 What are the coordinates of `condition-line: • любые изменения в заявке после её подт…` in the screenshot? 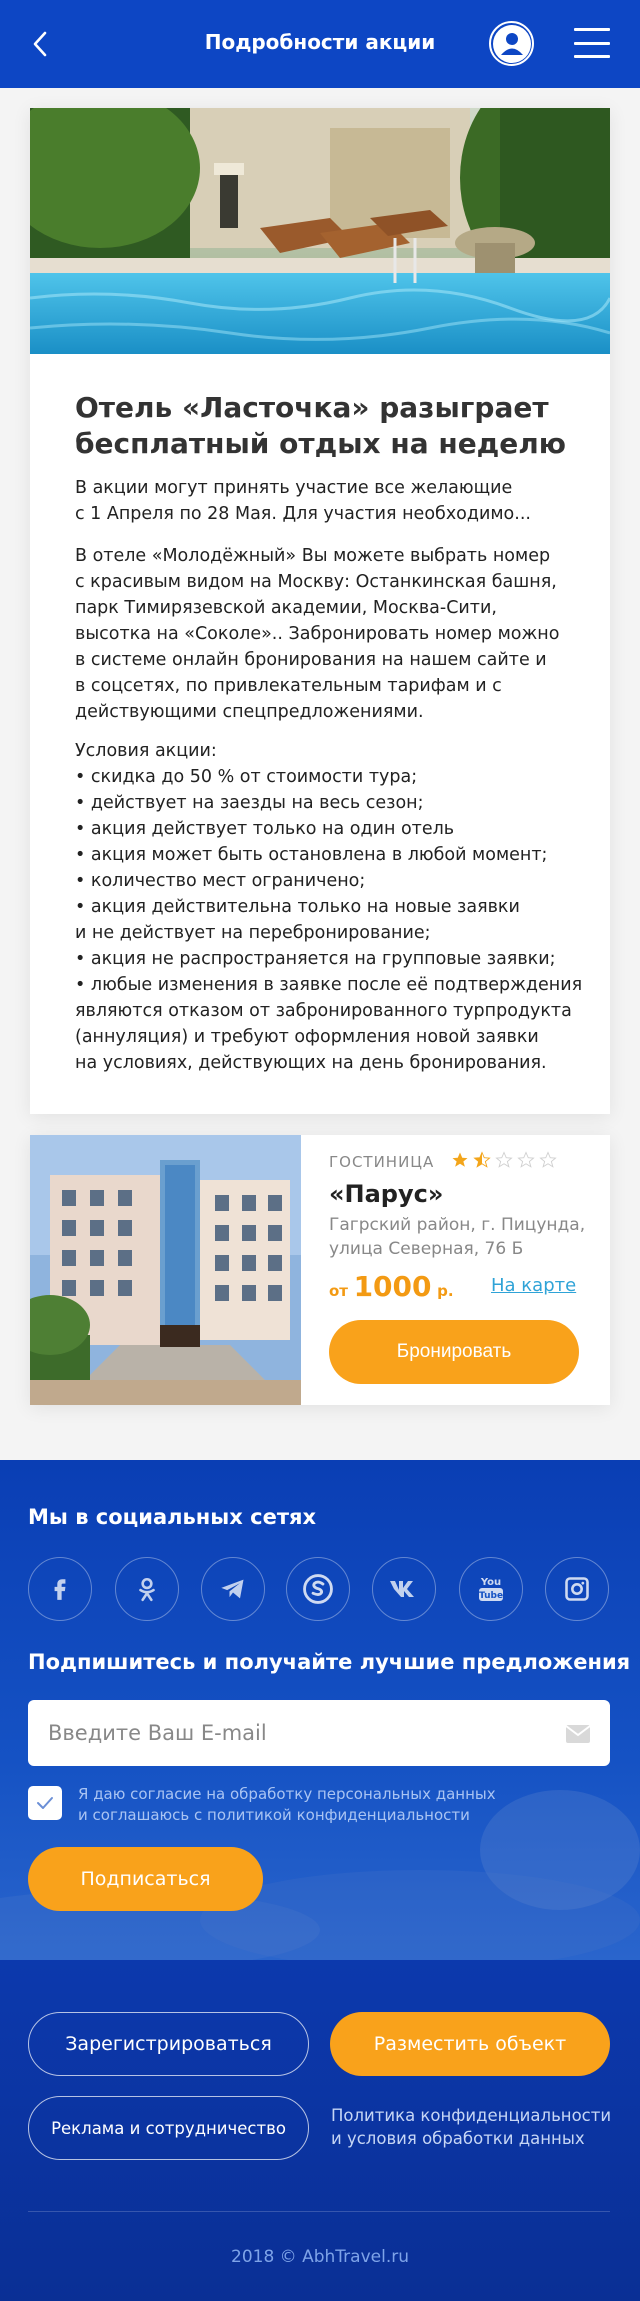 It's located at (329, 985).